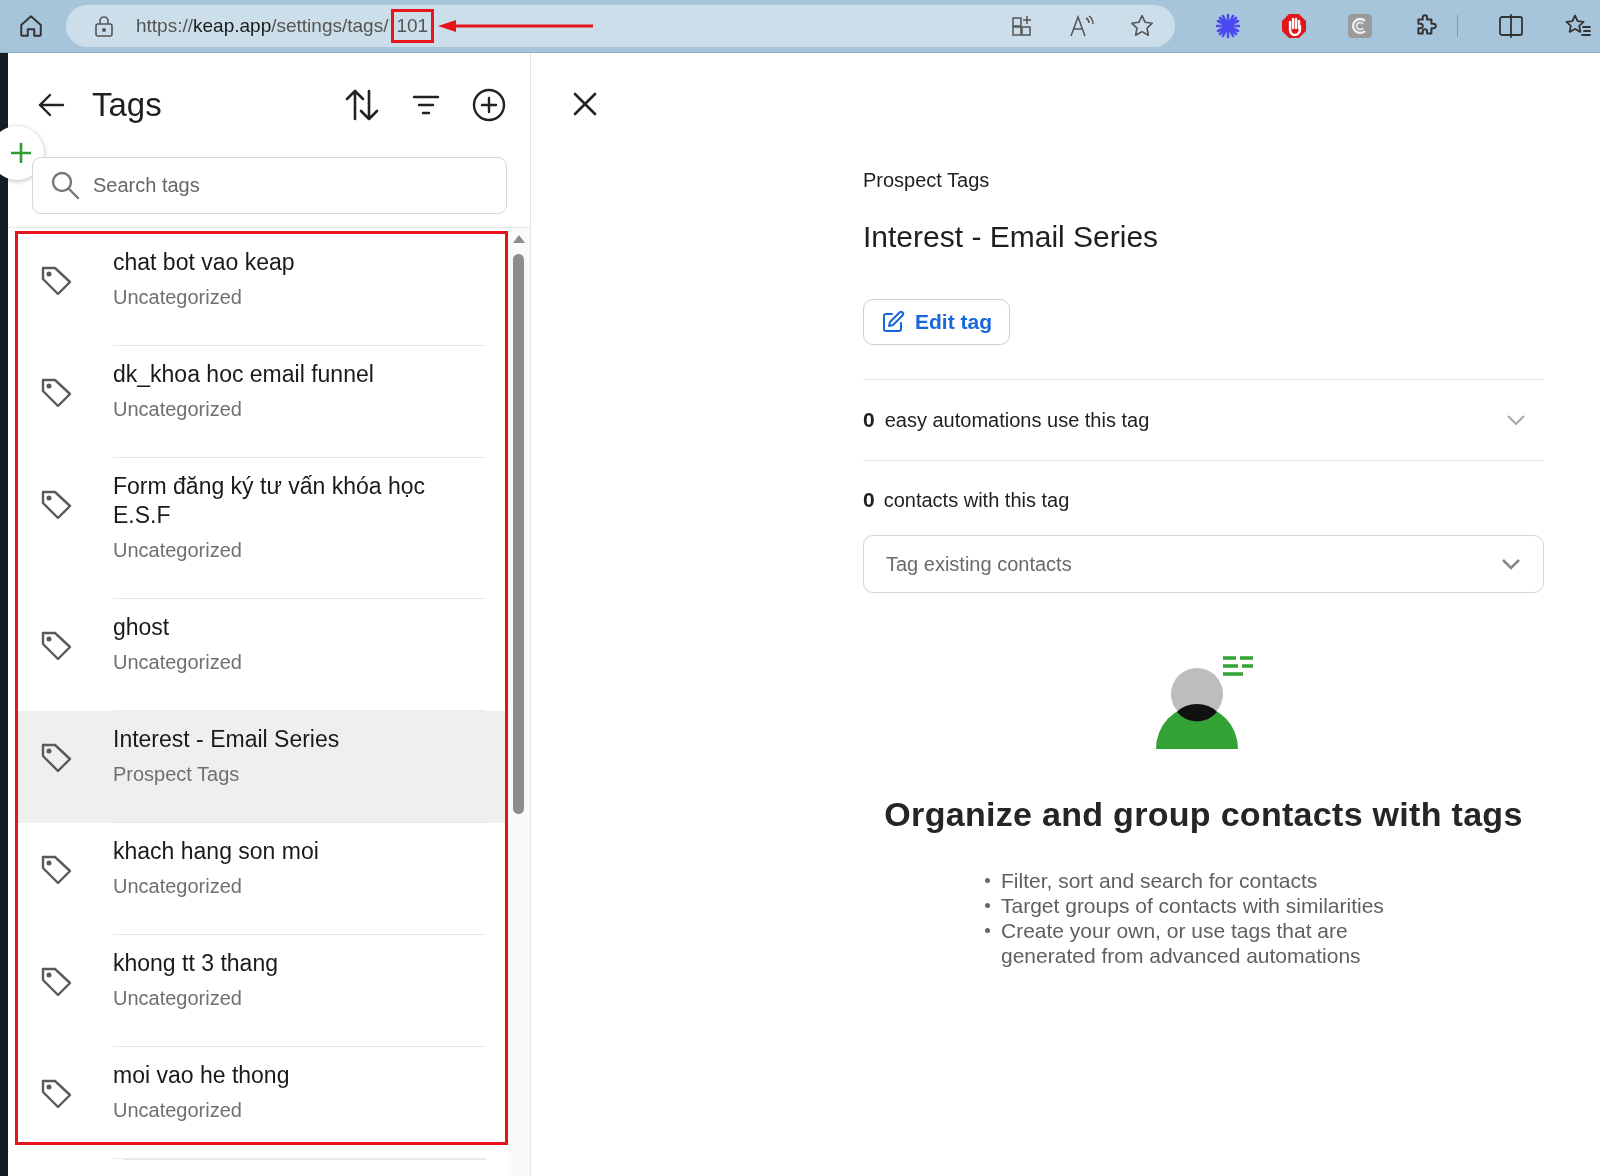 This screenshot has width=1600, height=1176. What do you see at coordinates (869, 420) in the screenshot?
I see `automations-count: 0` at bounding box center [869, 420].